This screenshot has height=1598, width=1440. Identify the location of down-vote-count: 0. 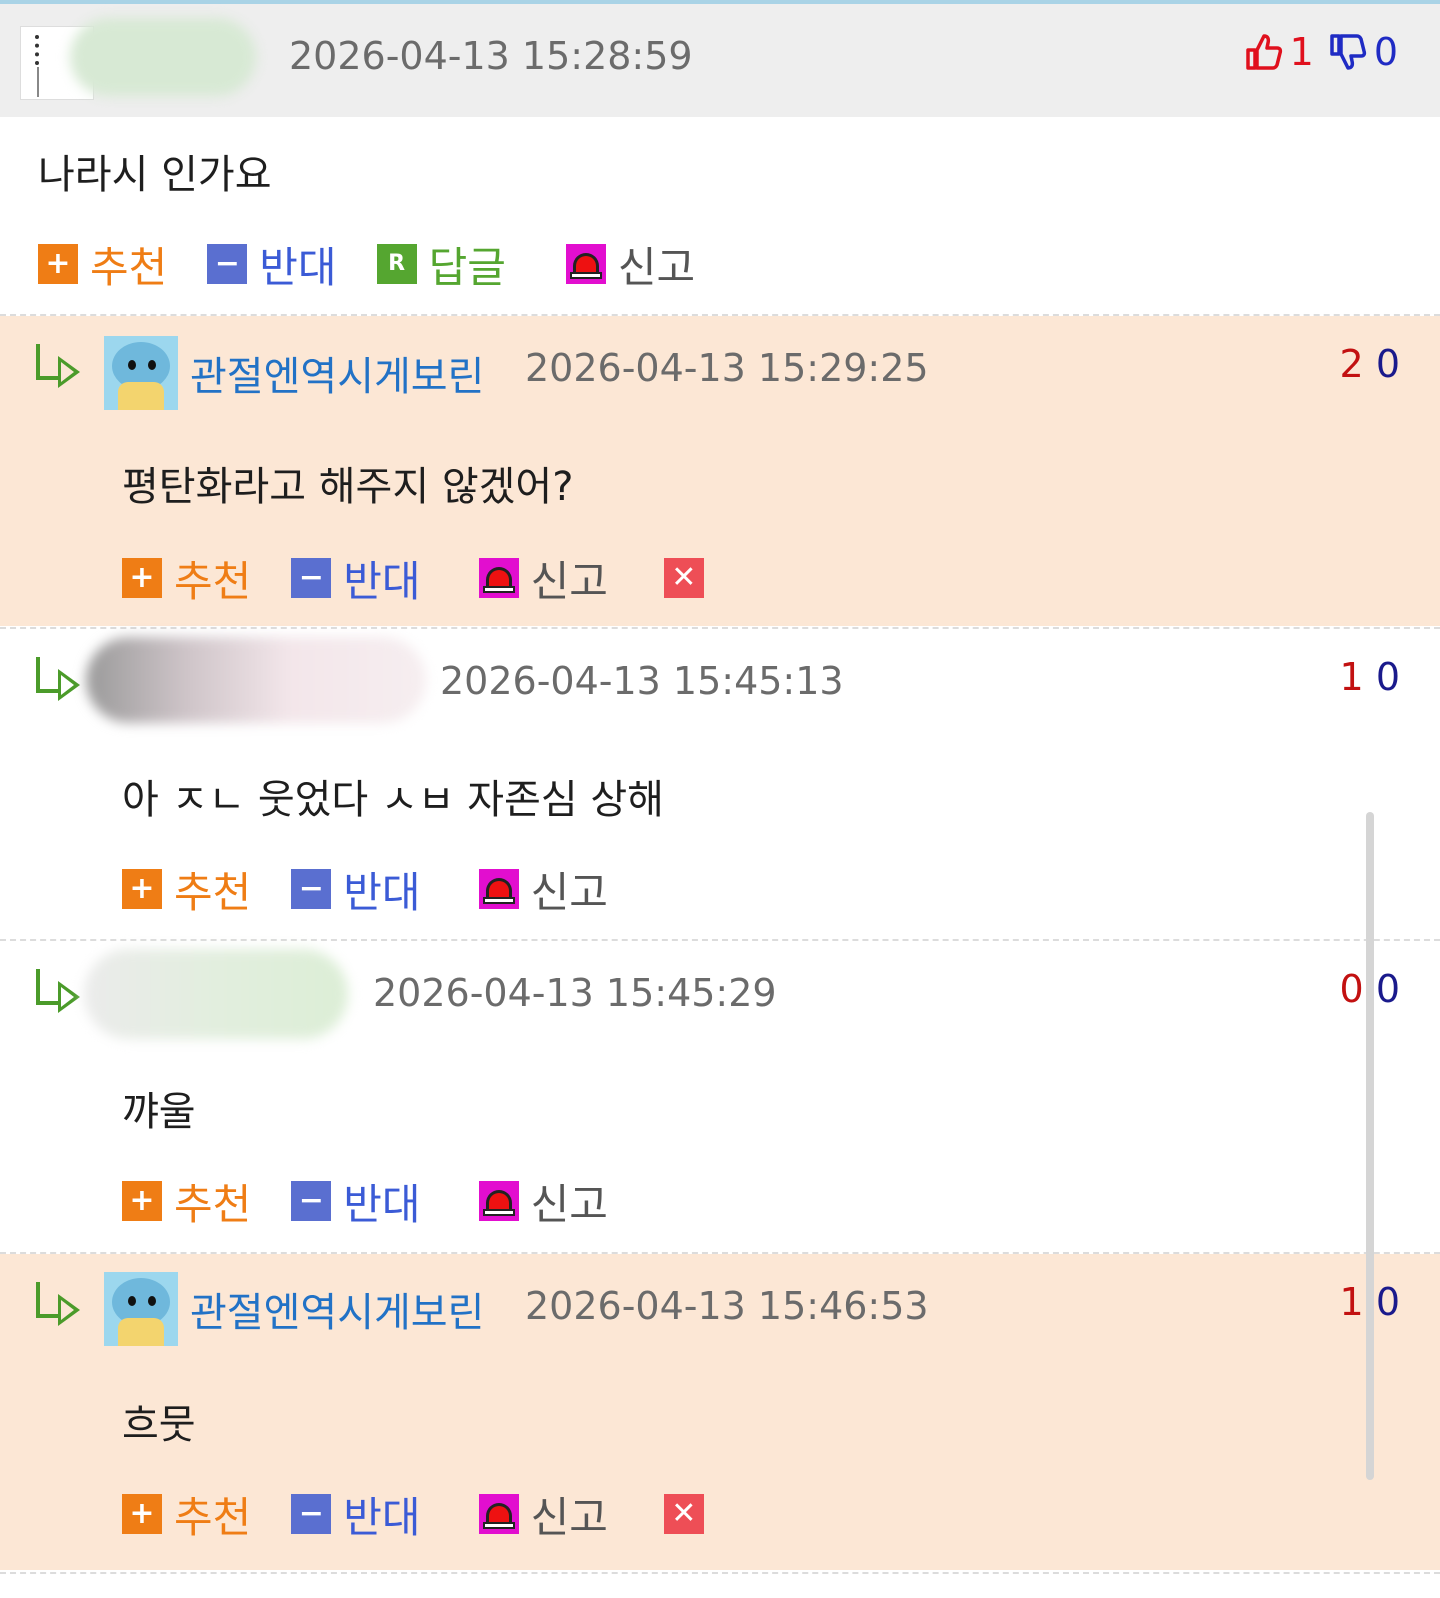
(1385, 52).